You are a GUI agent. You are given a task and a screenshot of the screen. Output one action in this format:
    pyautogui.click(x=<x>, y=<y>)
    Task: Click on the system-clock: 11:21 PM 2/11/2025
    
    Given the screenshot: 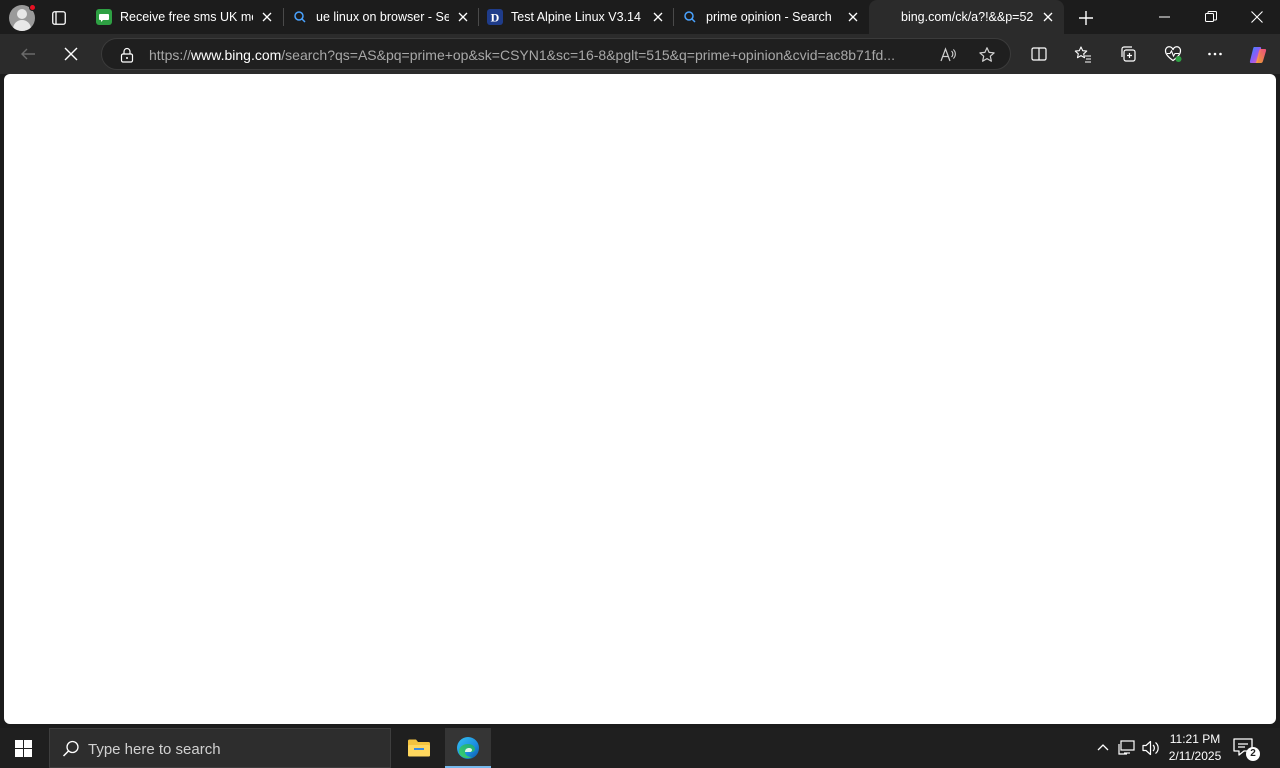 What is the action you would take?
    pyautogui.click(x=1195, y=748)
    